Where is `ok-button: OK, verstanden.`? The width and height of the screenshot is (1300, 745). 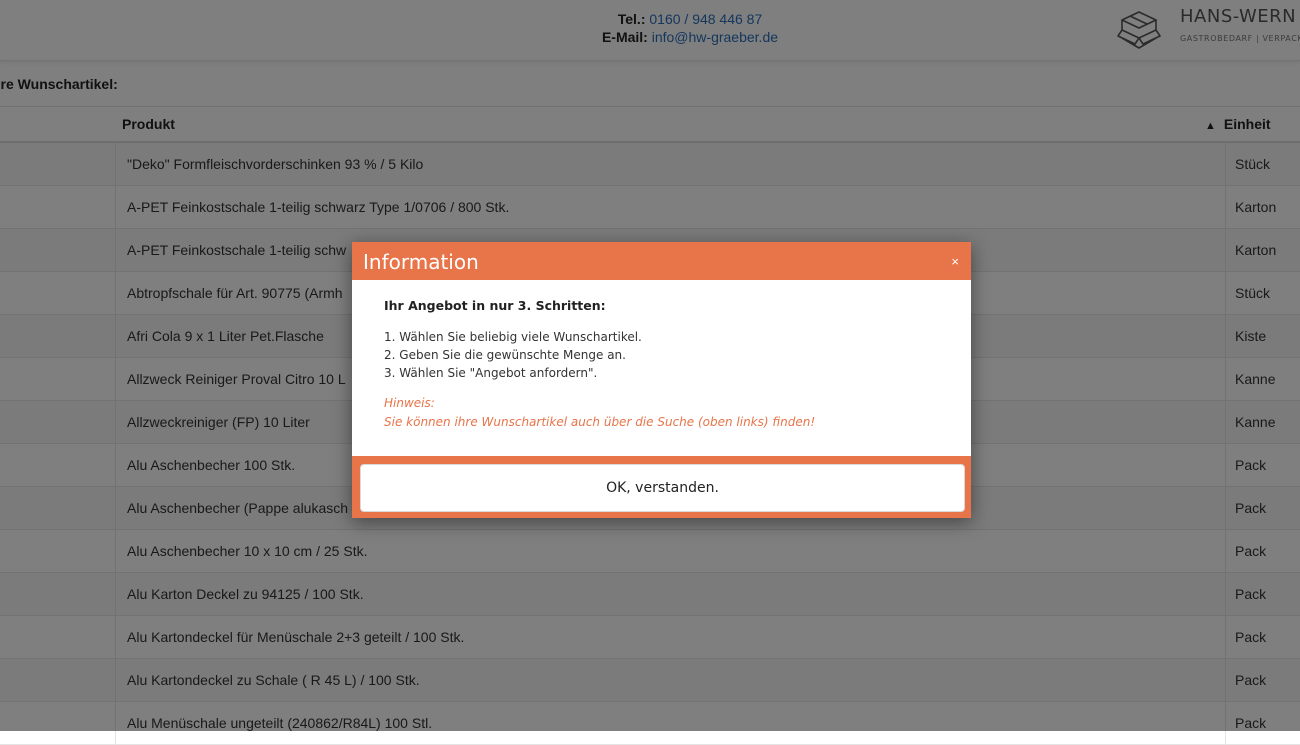
ok-button: OK, verstanden. is located at coordinates (662, 488).